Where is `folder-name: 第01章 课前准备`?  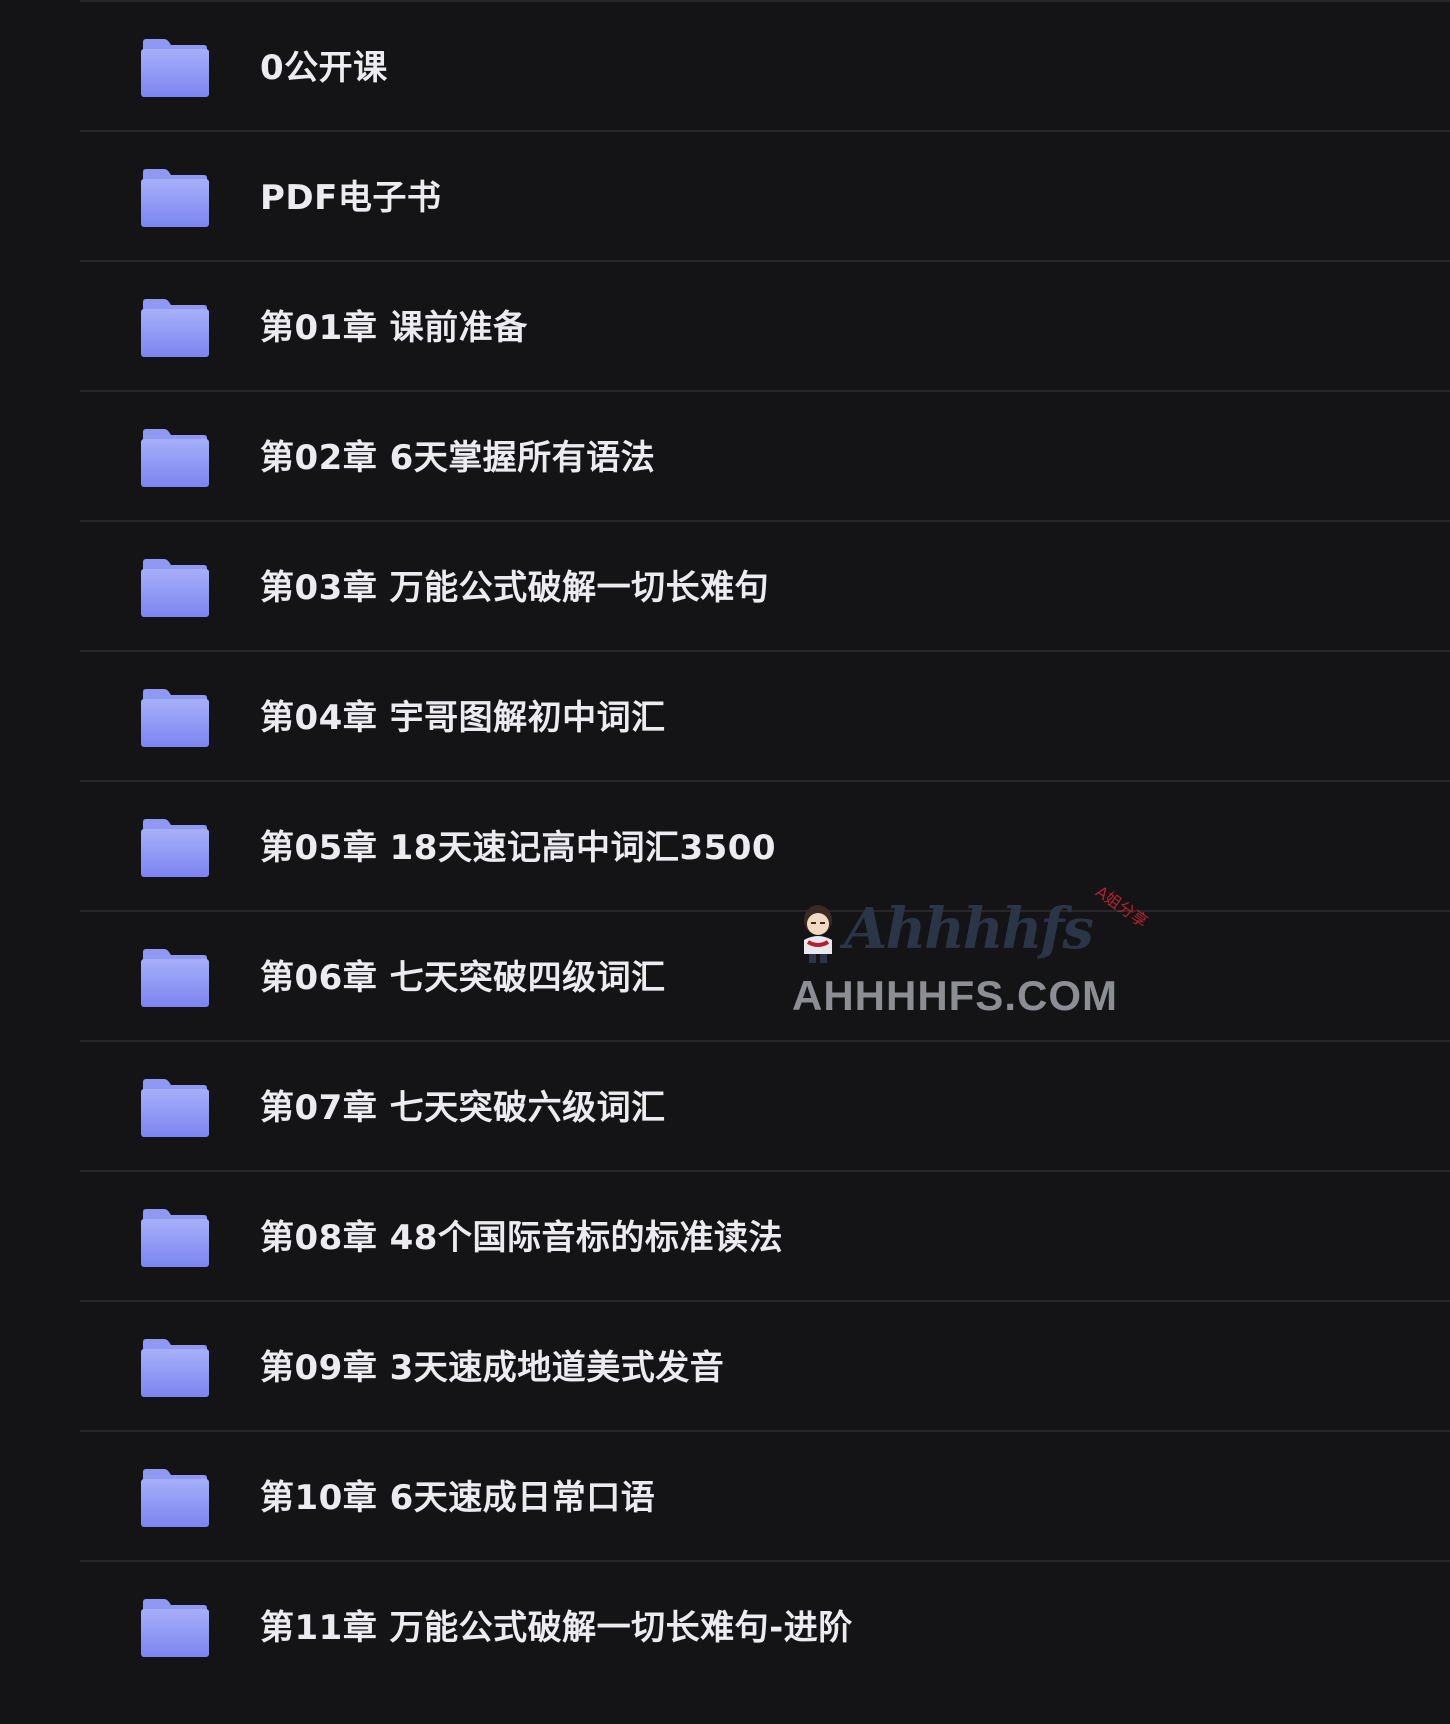
folder-name: 第01章 课前准备 is located at coordinates (394, 328).